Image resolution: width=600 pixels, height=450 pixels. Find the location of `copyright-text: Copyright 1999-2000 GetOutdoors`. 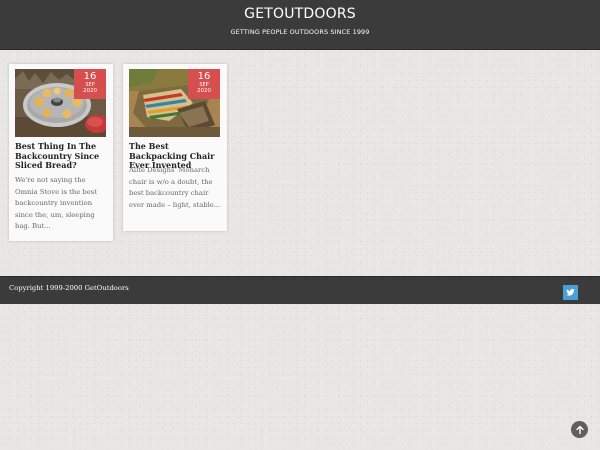

copyright-text: Copyright 1999-2000 GetOutdoors is located at coordinates (69, 288).